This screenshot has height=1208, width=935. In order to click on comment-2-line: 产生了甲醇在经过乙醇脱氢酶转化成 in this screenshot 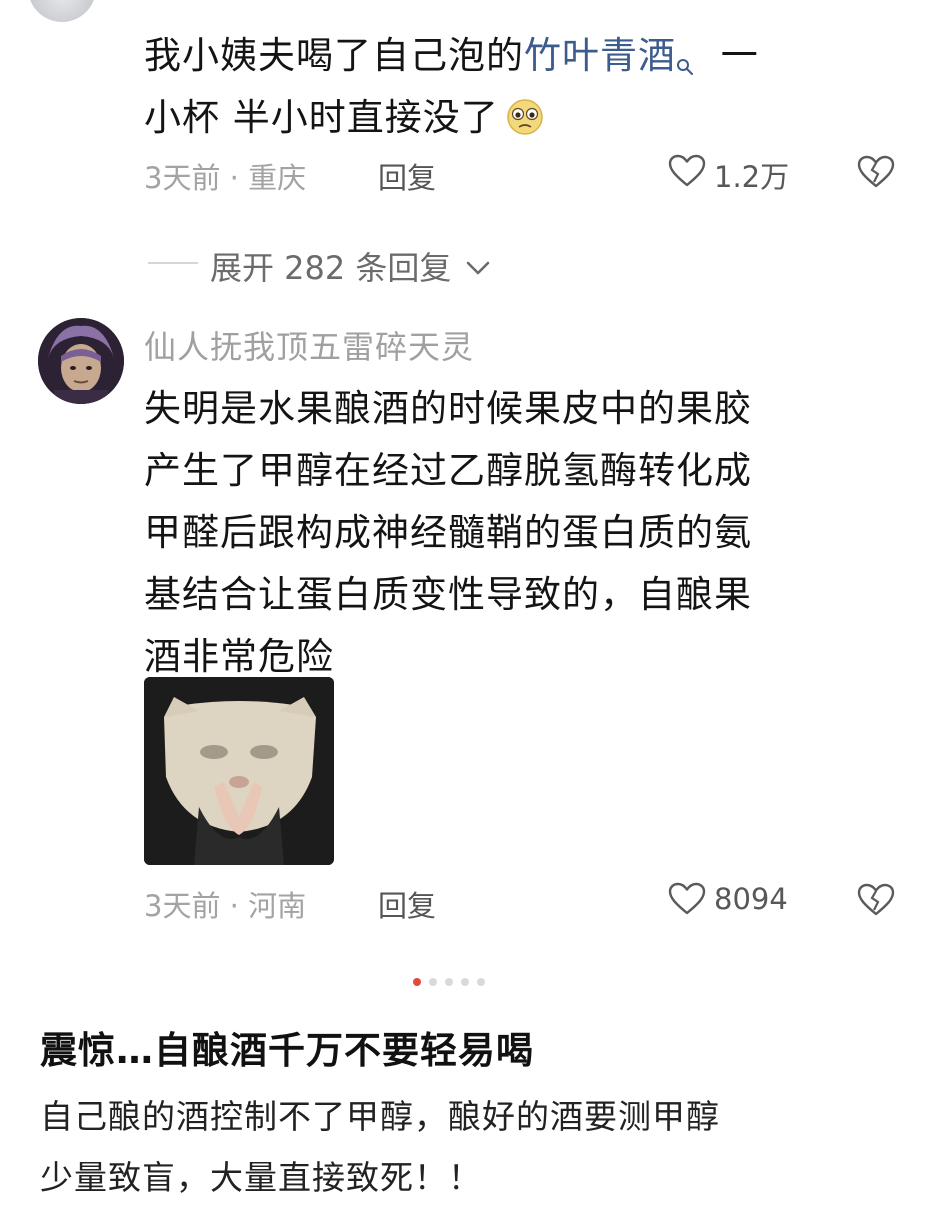, I will do `click(448, 470)`.